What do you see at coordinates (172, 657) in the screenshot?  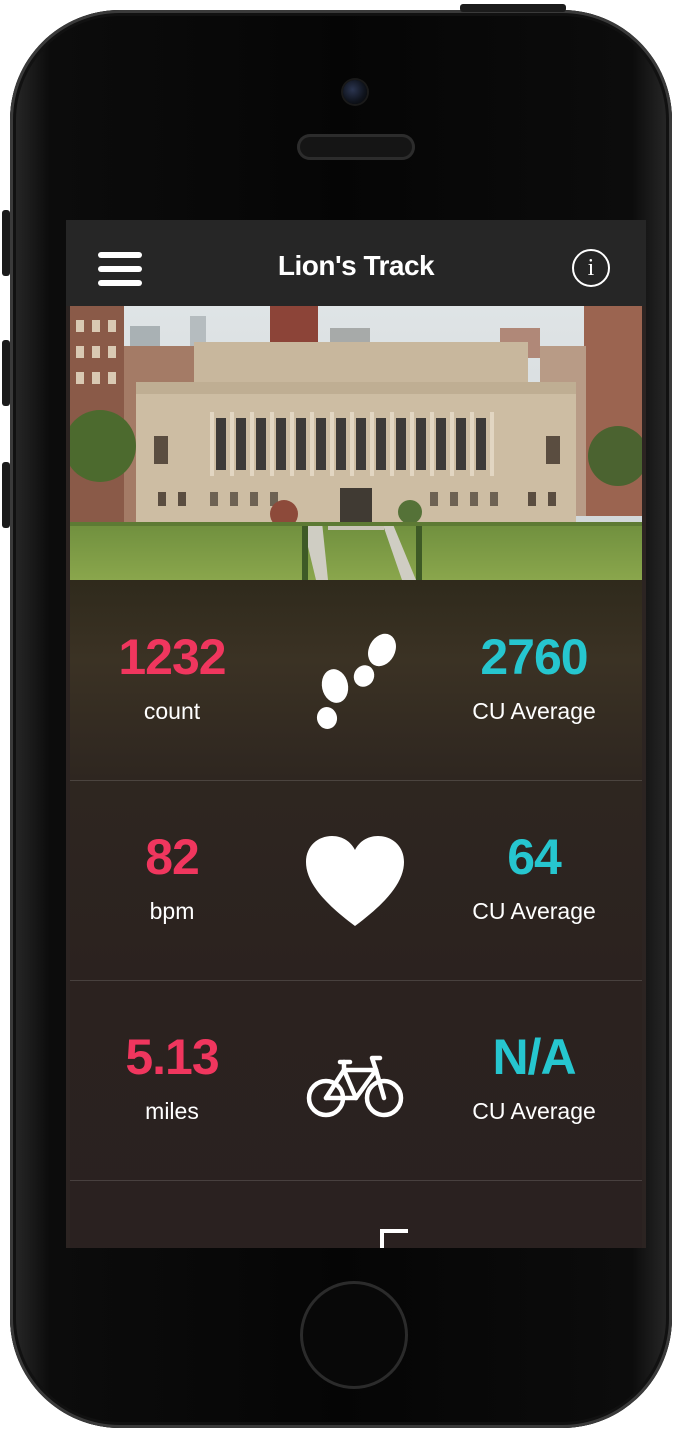 I see `steps-value: 1232` at bounding box center [172, 657].